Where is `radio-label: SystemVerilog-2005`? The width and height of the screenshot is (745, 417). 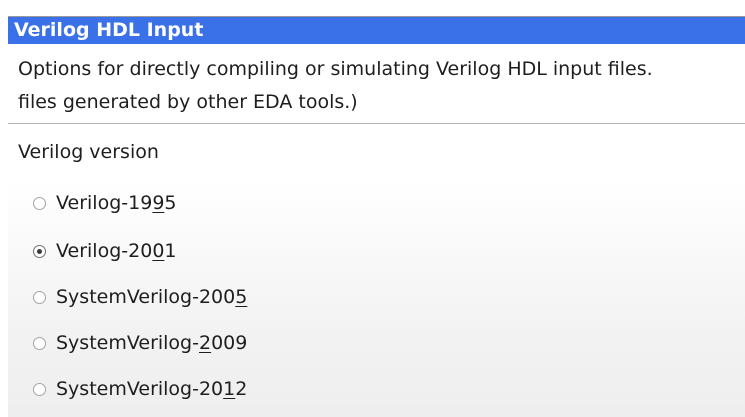
radio-label: SystemVerilog-2005 is located at coordinates (152, 297).